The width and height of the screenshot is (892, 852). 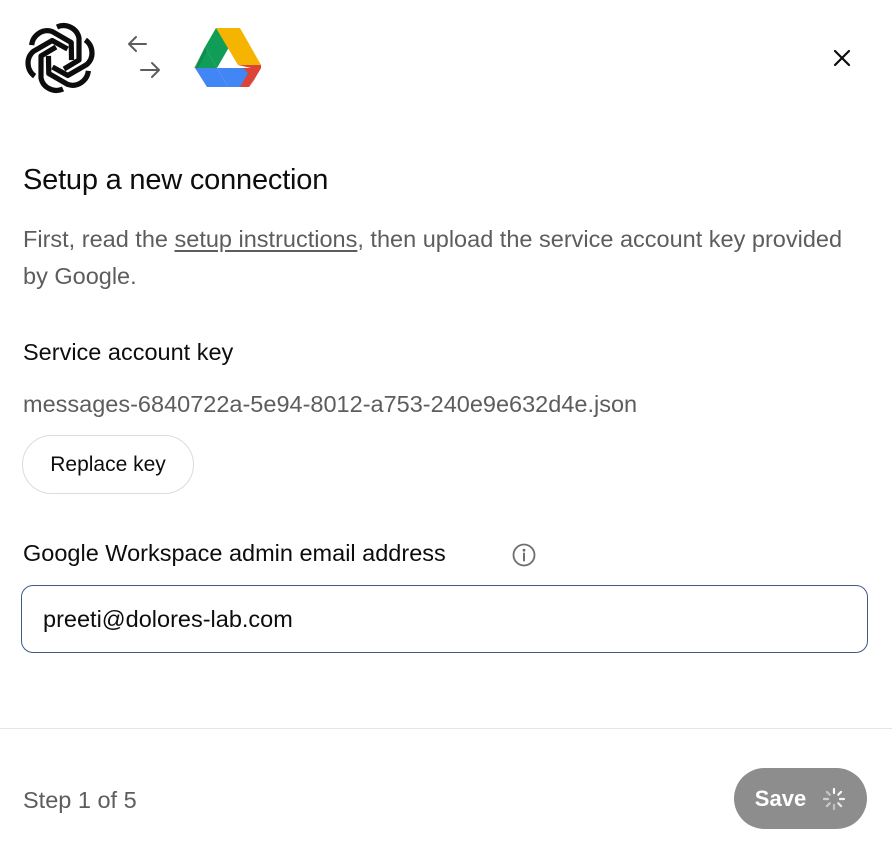 I want to click on openai-logo-icon, so click(x=60, y=58).